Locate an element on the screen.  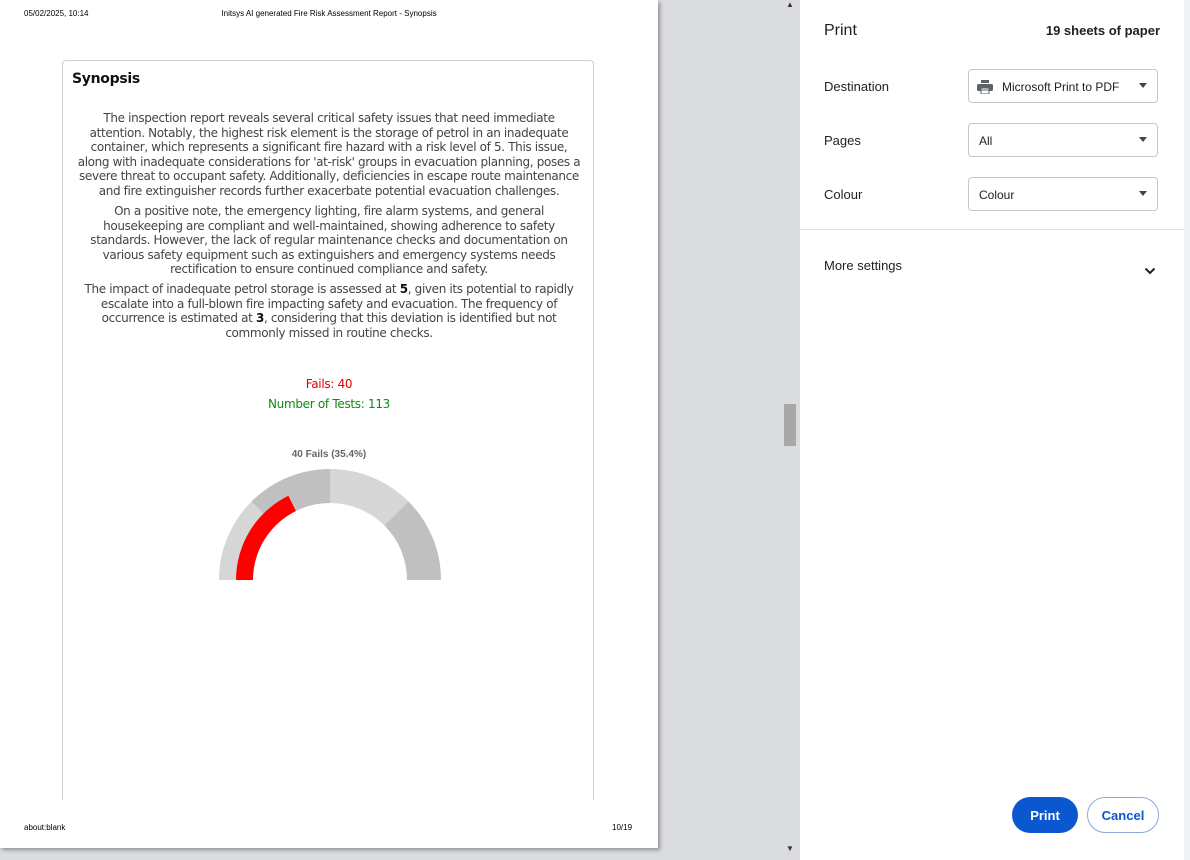
impact-value: 5 is located at coordinates (403, 289).